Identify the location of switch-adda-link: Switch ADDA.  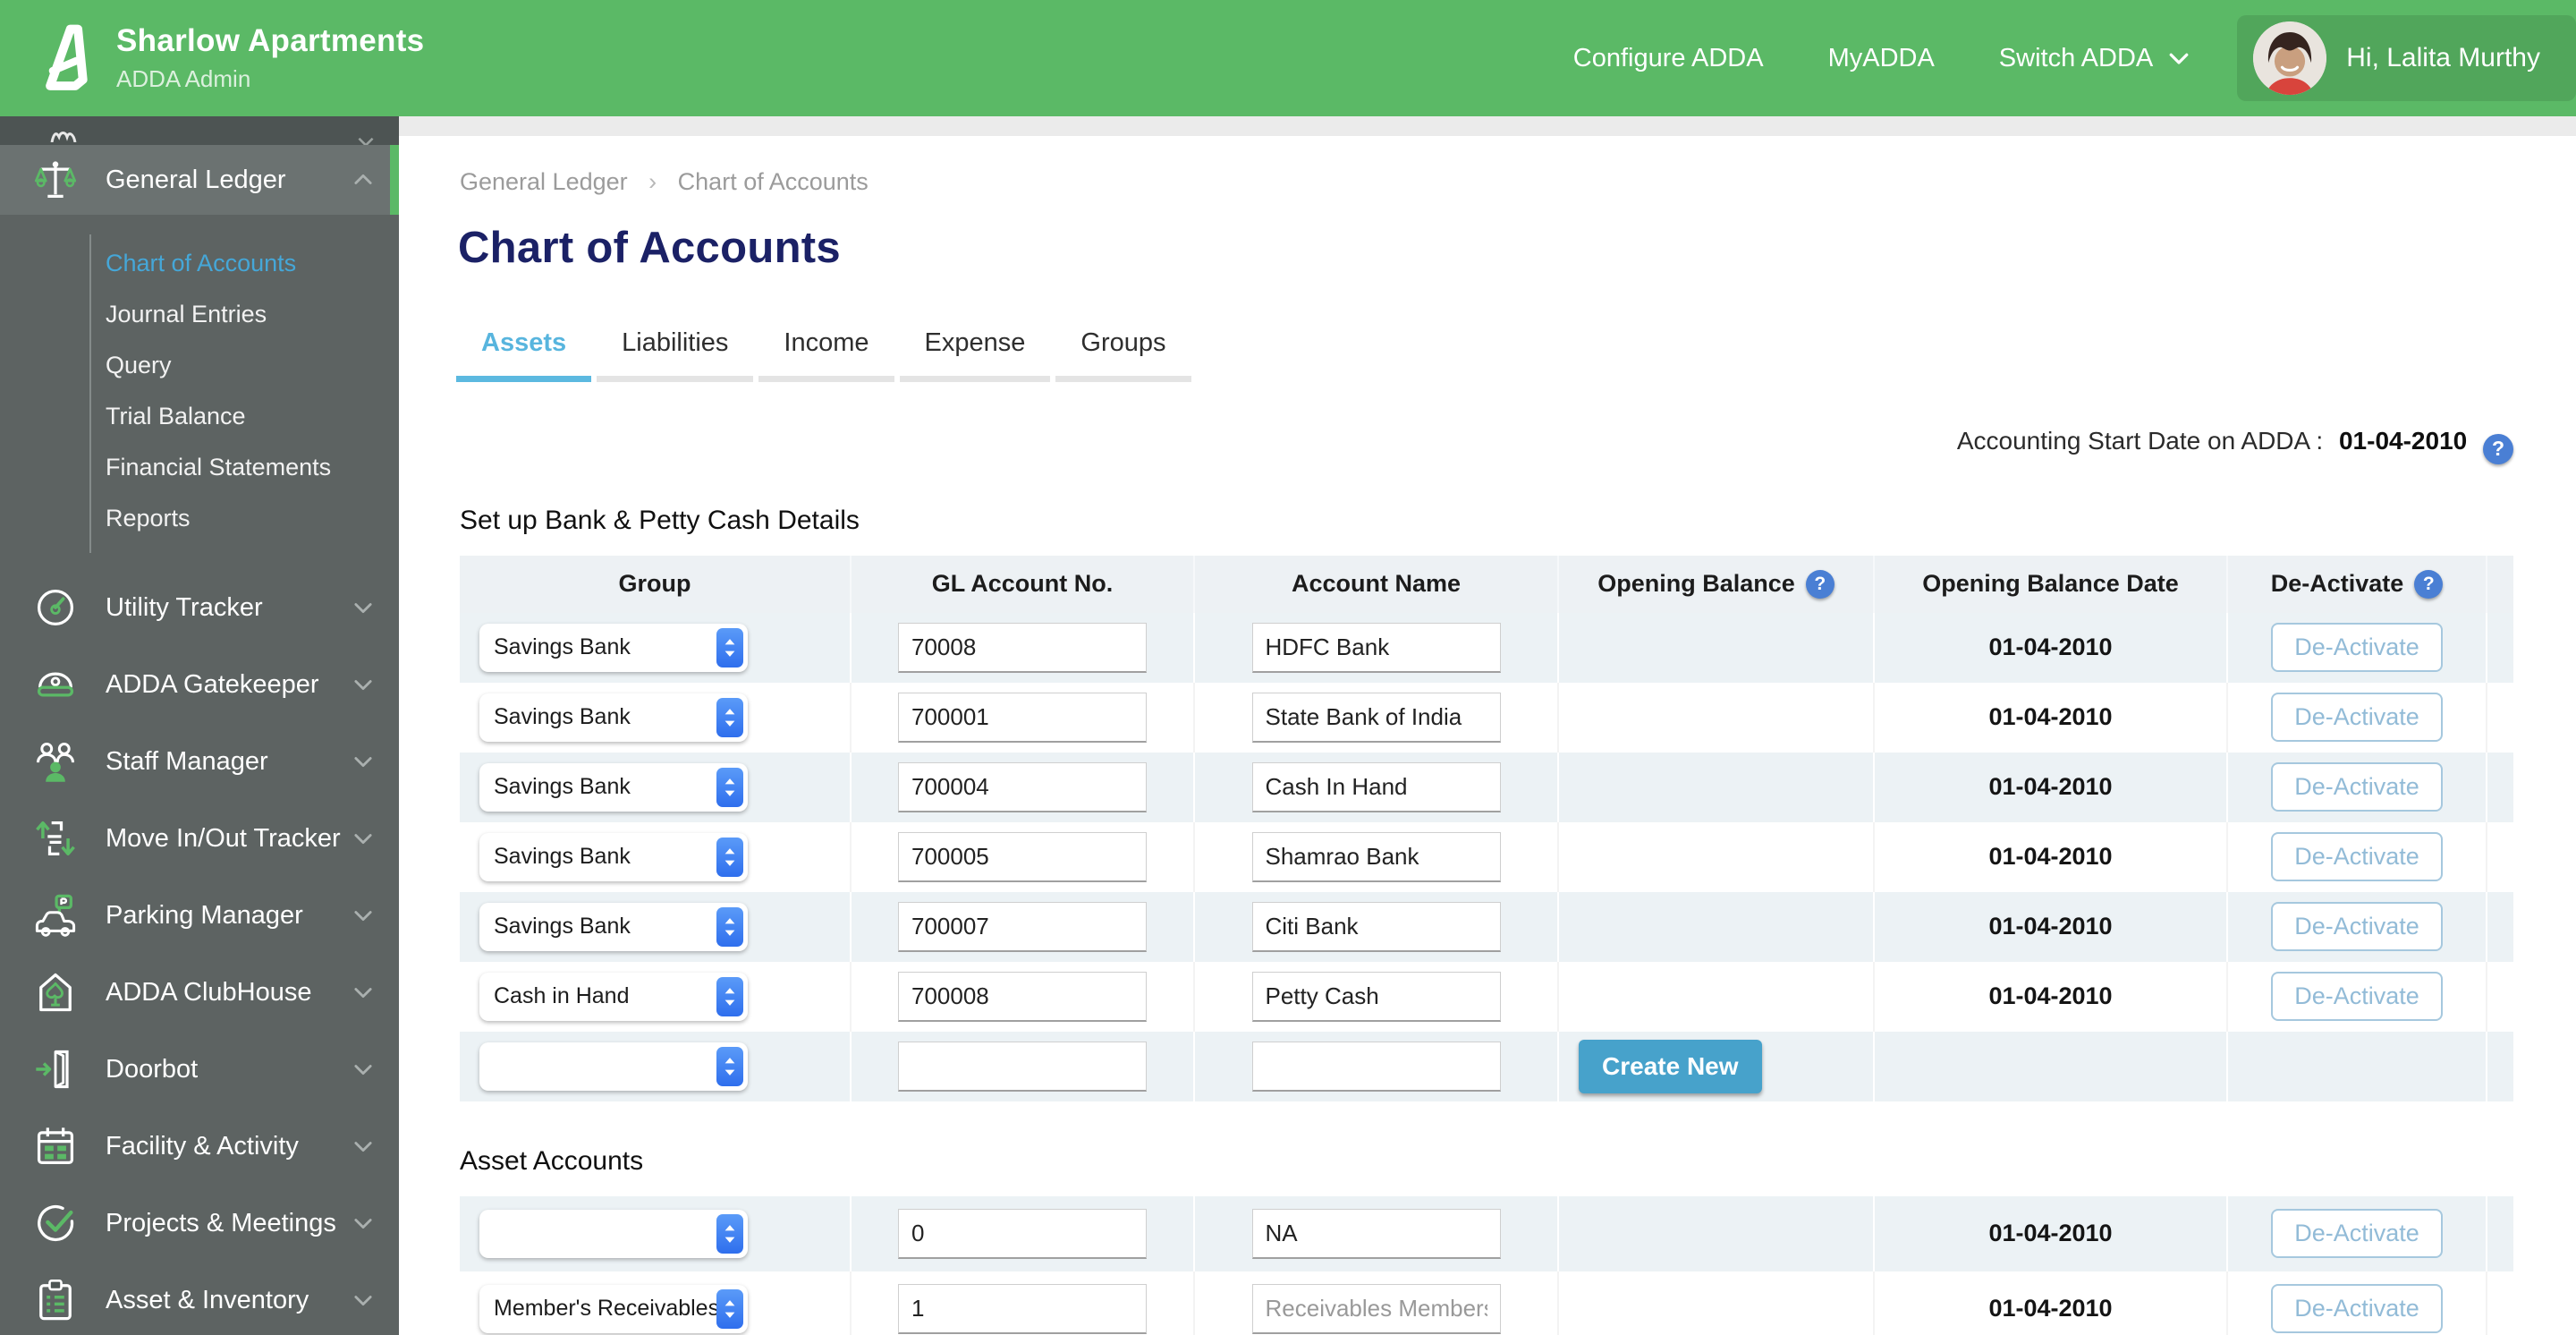
(2095, 58).